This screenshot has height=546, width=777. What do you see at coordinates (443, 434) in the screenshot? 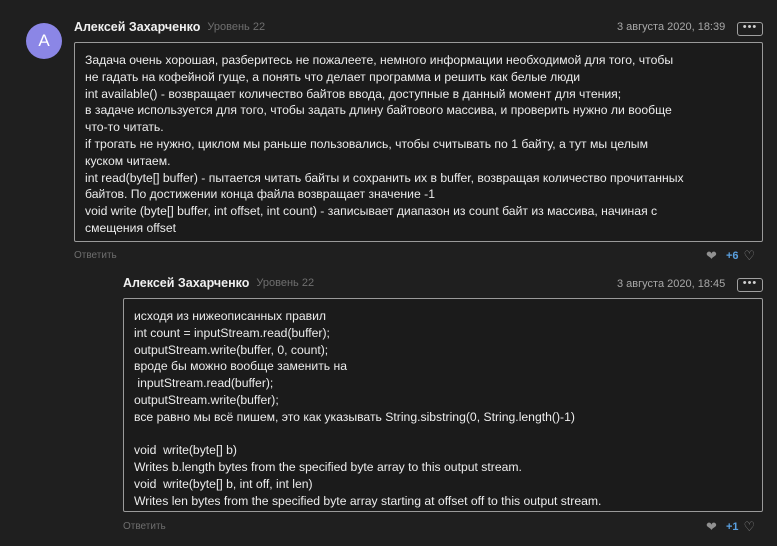
I see `comment-line` at bounding box center [443, 434].